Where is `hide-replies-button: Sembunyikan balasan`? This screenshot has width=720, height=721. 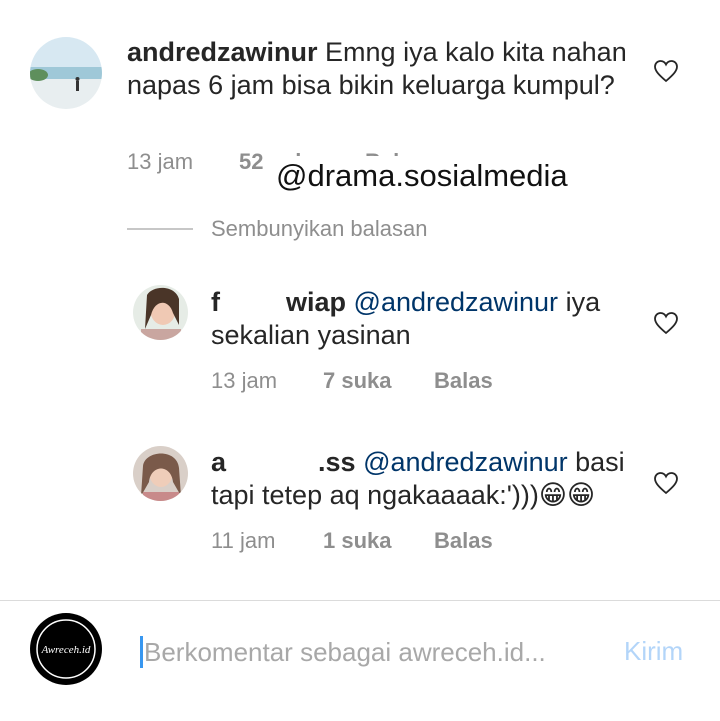 hide-replies-button: Sembunyikan balasan is located at coordinates (319, 229).